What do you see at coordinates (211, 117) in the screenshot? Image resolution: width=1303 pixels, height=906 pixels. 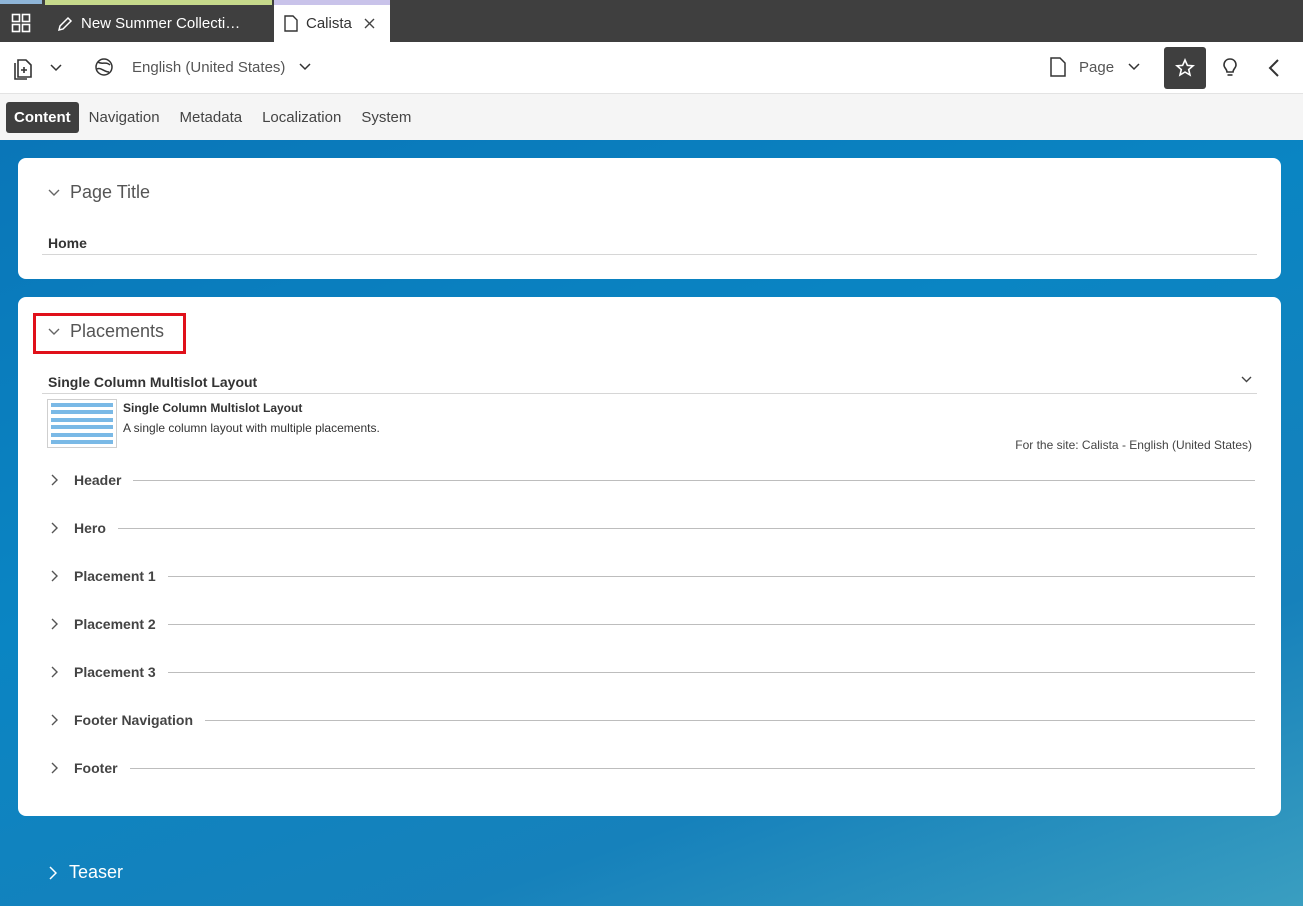 I see `tab-metadata: Metadata` at bounding box center [211, 117].